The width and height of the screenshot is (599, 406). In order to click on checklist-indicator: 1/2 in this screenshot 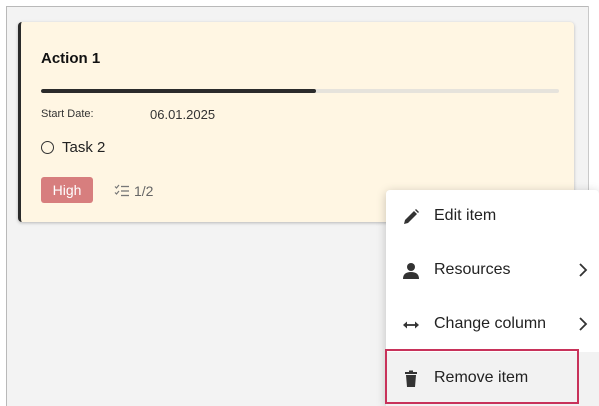, I will do `click(133, 191)`.